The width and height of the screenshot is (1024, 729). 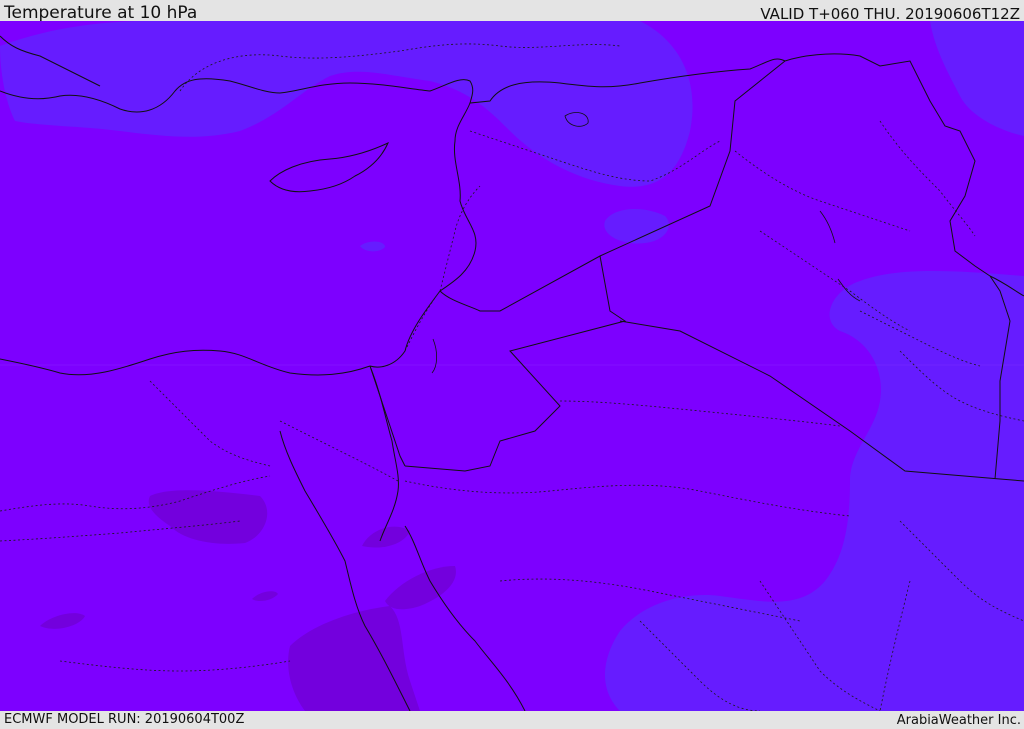 I want to click on model-run-label: ECMWF MODEL RUN: 20190604T00Z, so click(x=124, y=719).